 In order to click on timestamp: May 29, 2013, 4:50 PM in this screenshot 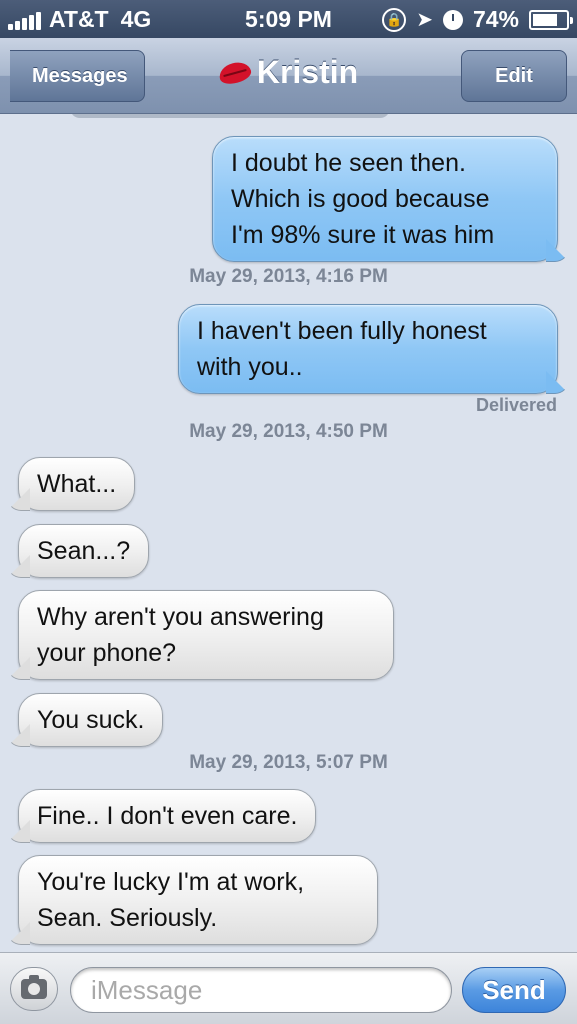, I will do `click(288, 431)`.